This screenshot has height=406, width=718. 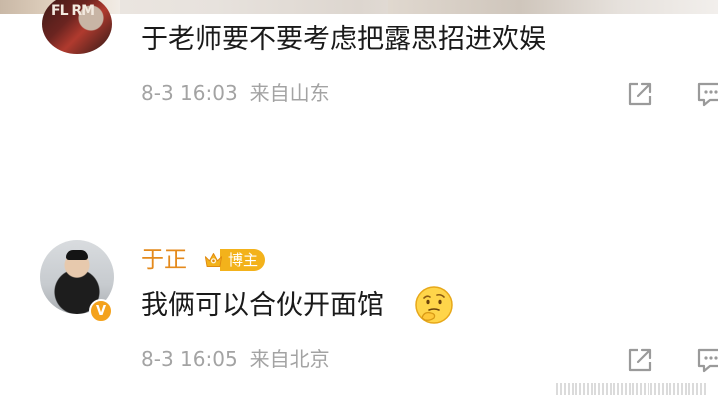 I want to click on previous-image-right, so click(x=553, y=7).